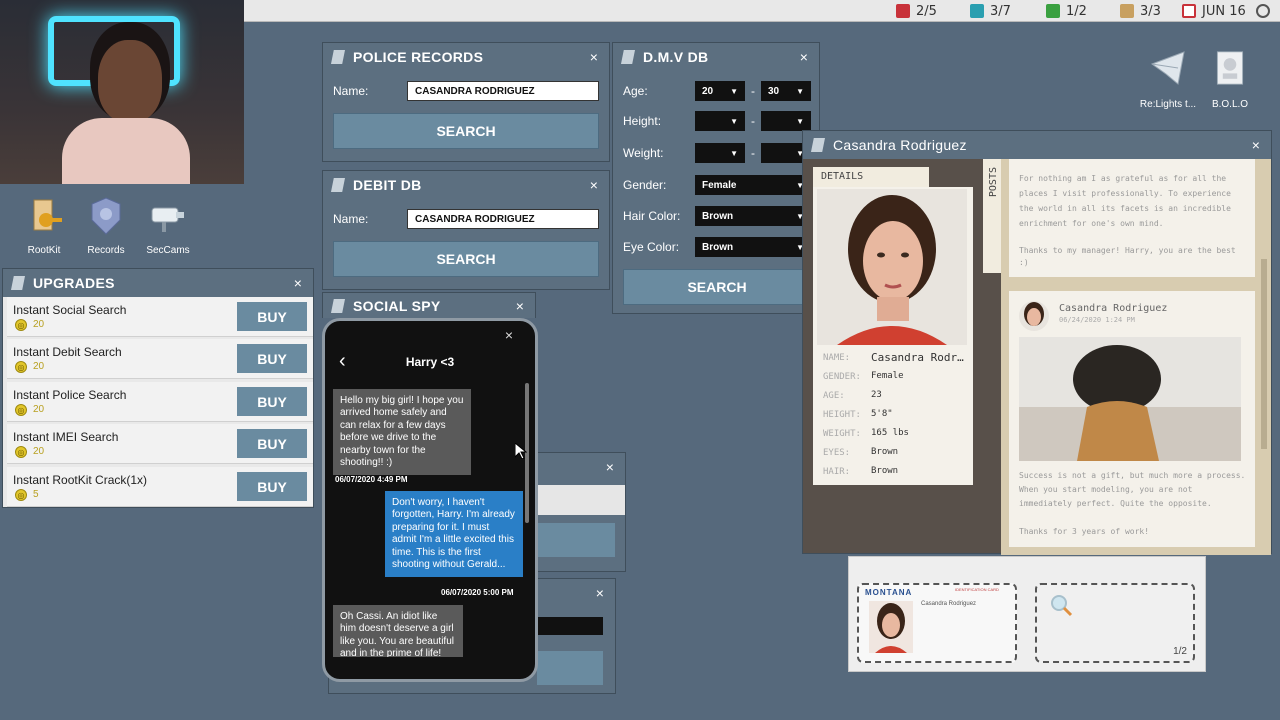 The height and width of the screenshot is (720, 1280). I want to click on details-tab: DETAILS, so click(871, 177).